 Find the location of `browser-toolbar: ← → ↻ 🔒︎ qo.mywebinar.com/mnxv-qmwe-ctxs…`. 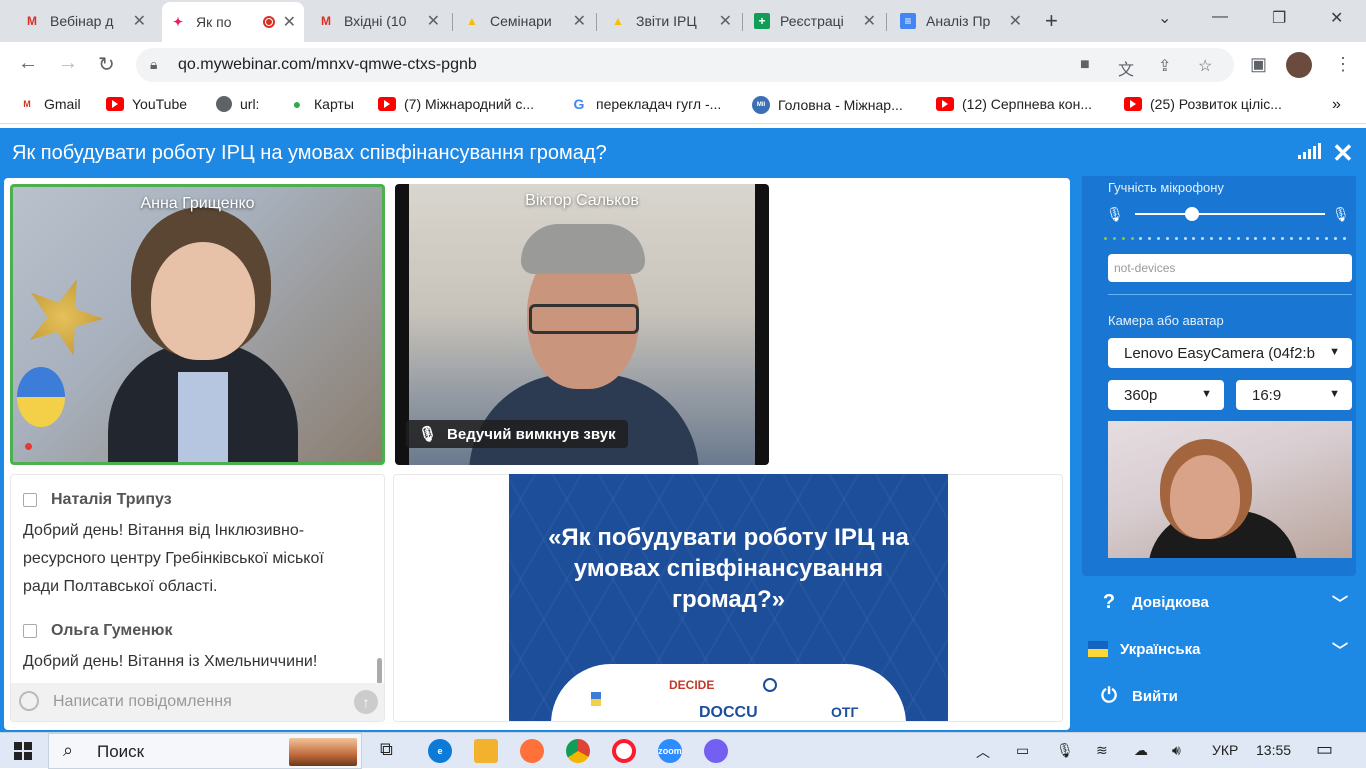

browser-toolbar: ← → ↻ 🔒︎ qo.mywebinar.com/mnxv-qmwe-ctxs… is located at coordinates (683, 65).